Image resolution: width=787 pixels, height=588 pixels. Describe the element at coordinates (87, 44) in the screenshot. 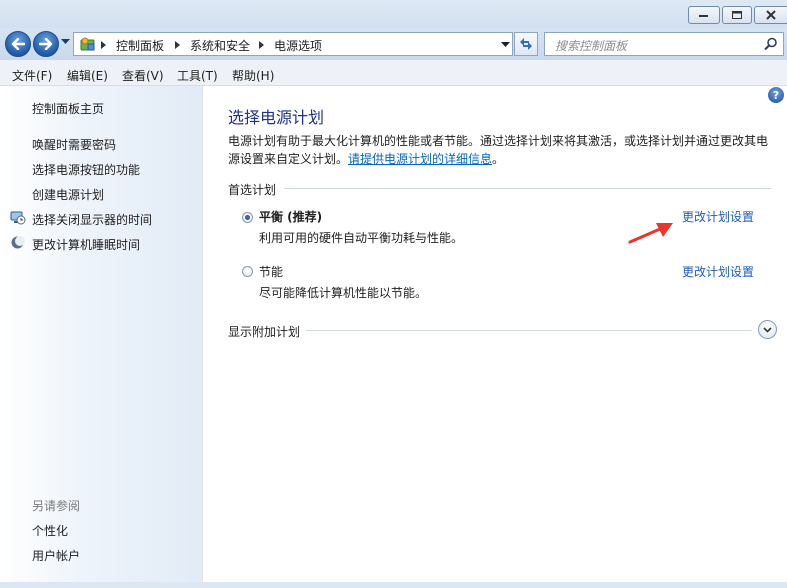

I see `control-panel-icon` at that location.